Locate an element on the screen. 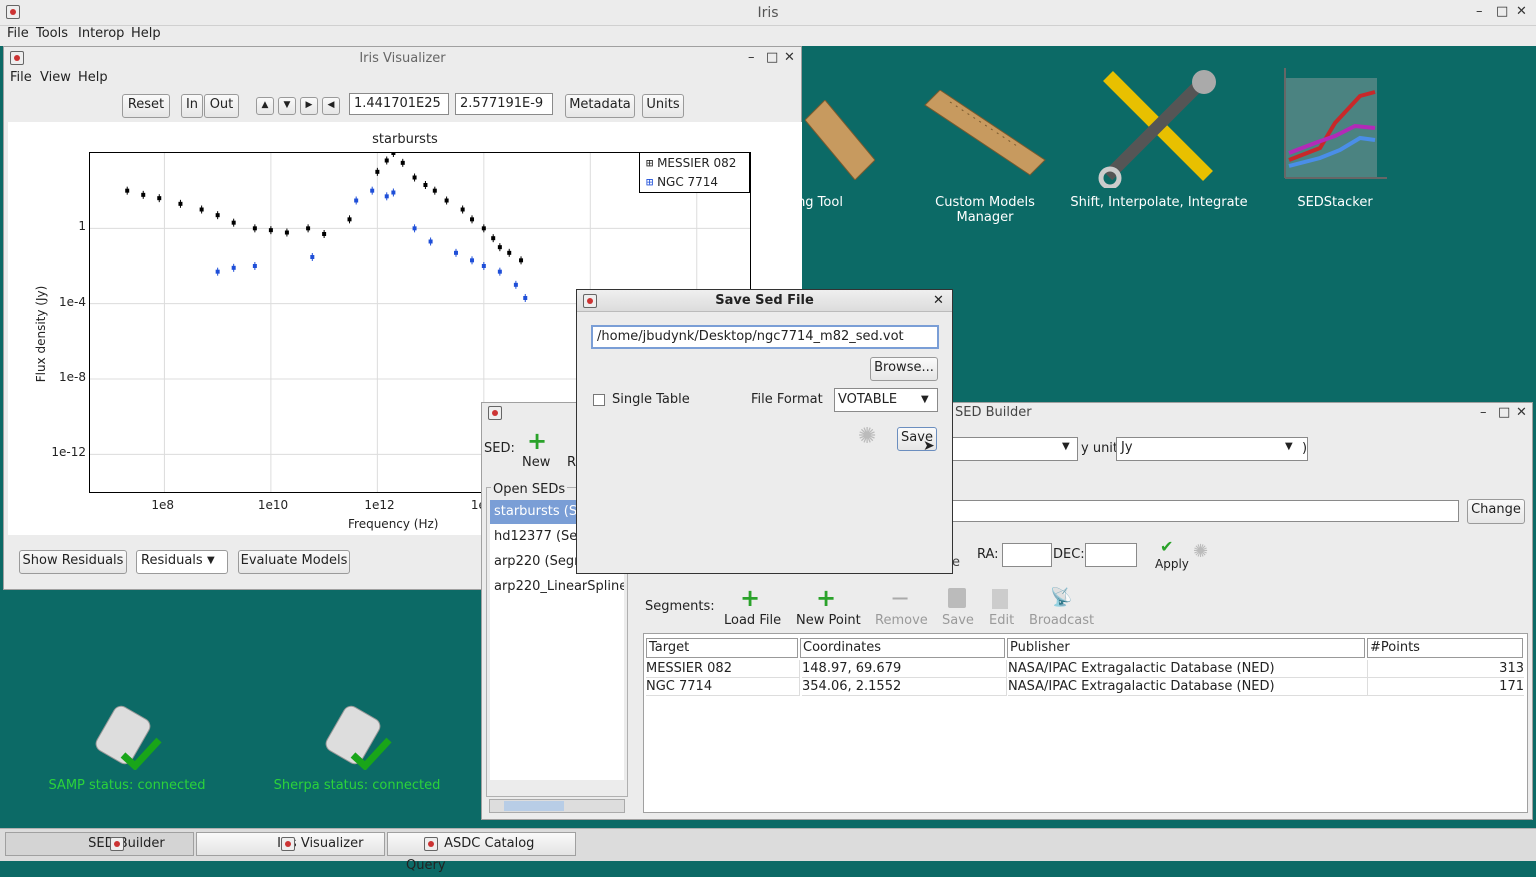 The width and height of the screenshot is (1536, 877). close-paren-label: ) is located at coordinates (1305, 448).